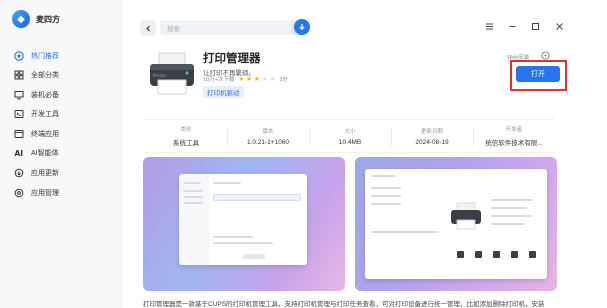 This screenshot has width=607, height=308. I want to click on screenshot-selected-row, so click(257, 197).